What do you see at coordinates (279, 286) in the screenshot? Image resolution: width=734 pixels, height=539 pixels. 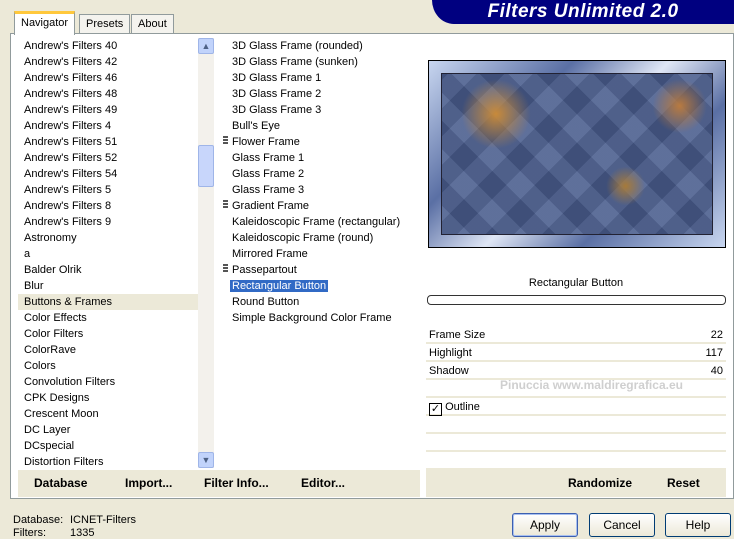 I see `filter-label: Rectangular Button` at bounding box center [279, 286].